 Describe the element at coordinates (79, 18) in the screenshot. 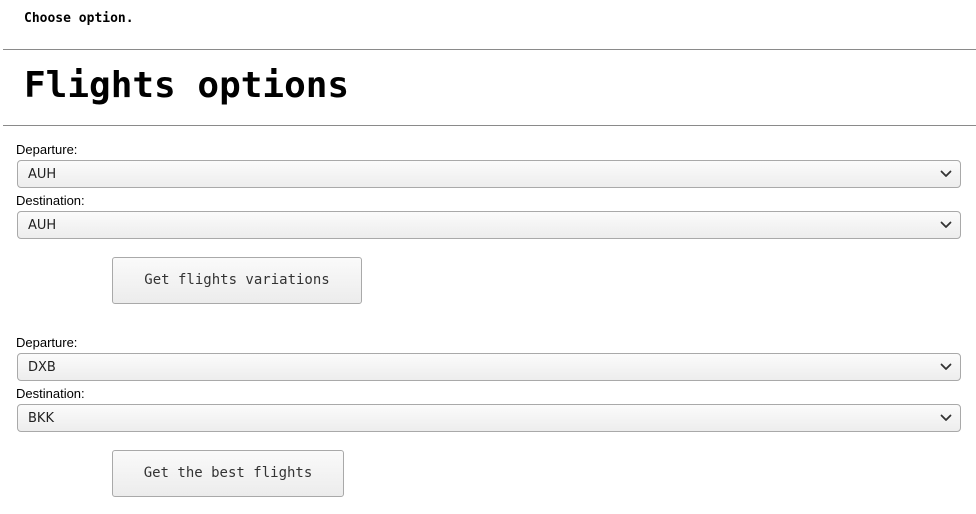

I see `instruction-text: Choose option.` at that location.